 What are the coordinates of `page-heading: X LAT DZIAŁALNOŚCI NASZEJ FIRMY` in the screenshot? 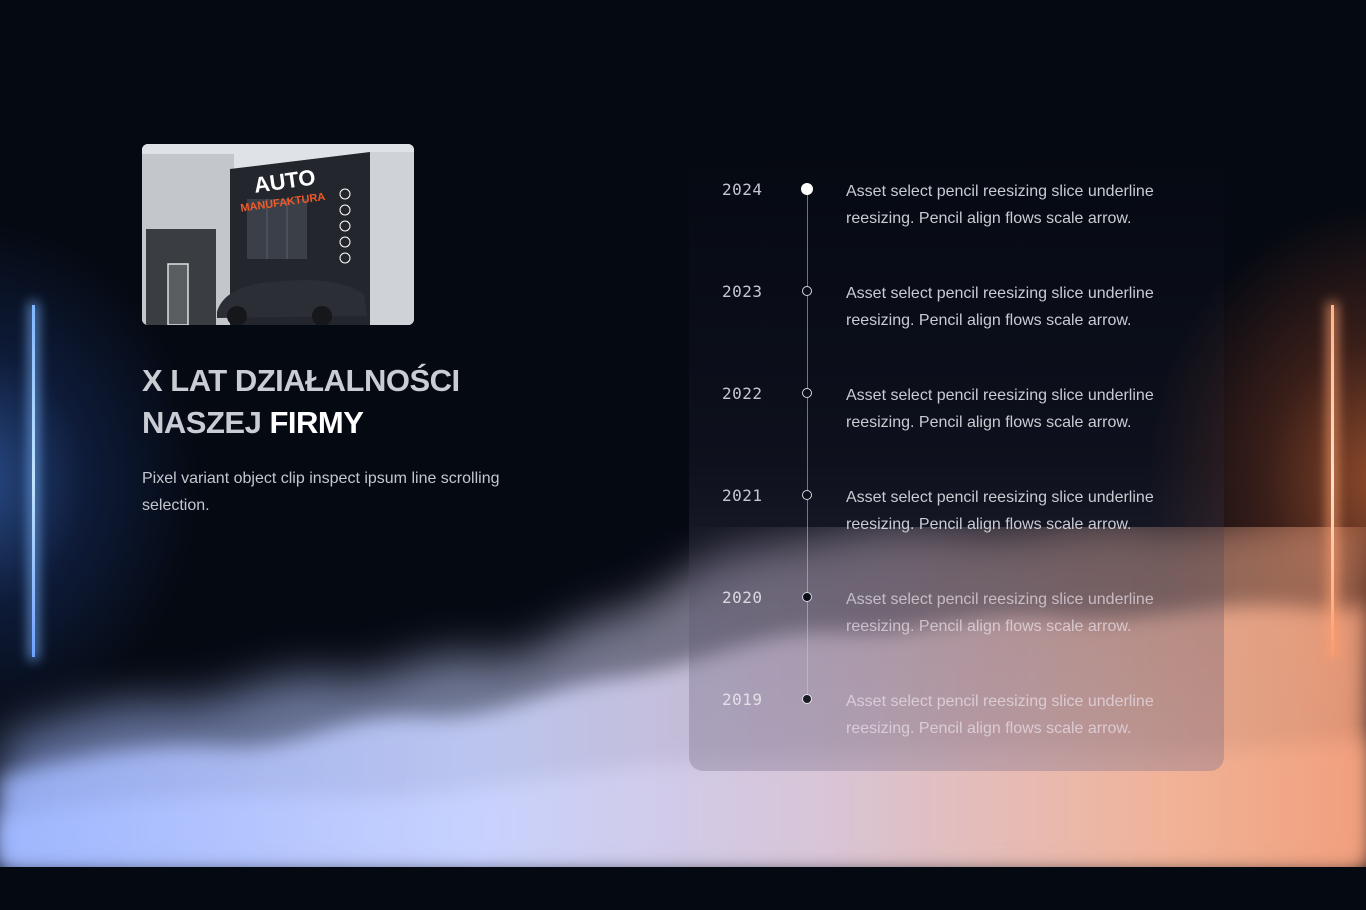 It's located at (352, 402).